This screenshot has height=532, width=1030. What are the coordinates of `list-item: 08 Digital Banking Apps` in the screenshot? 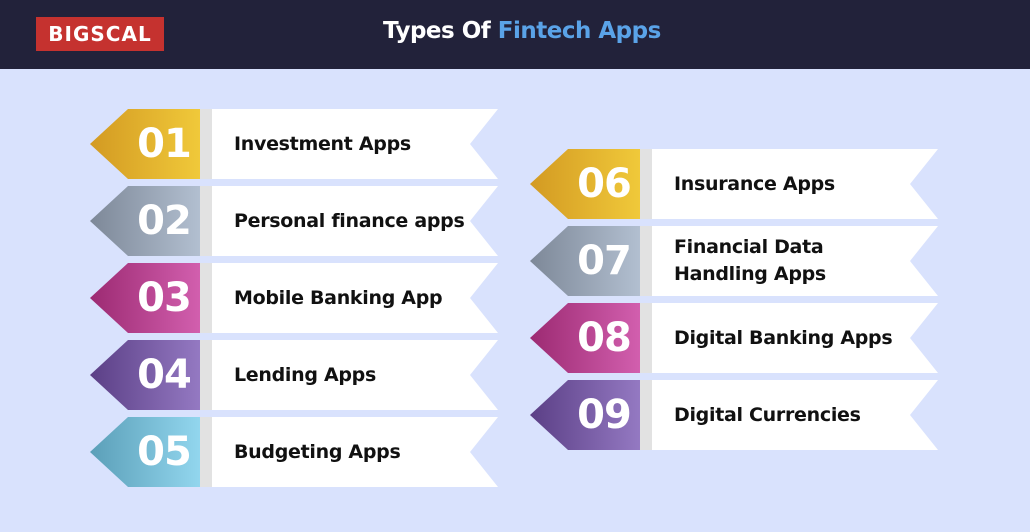 It's located at (735, 338).